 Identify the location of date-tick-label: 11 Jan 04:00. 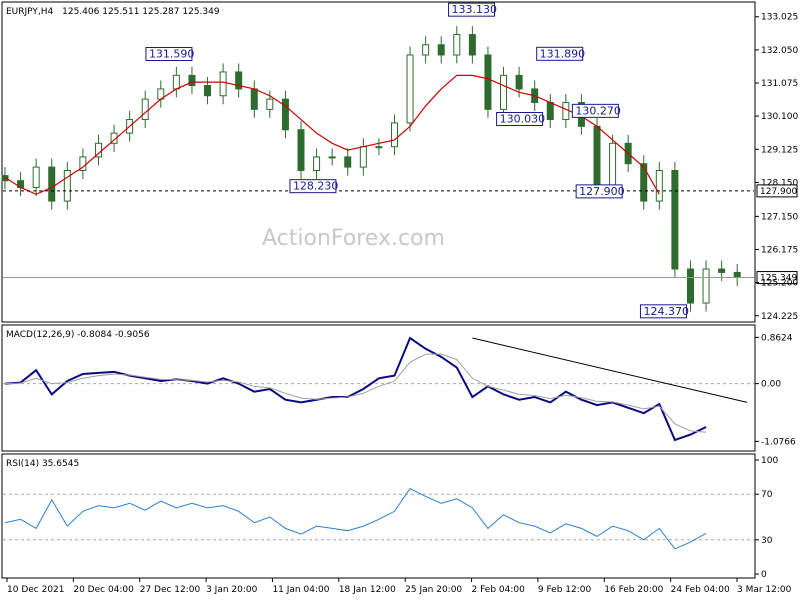
(300, 590).